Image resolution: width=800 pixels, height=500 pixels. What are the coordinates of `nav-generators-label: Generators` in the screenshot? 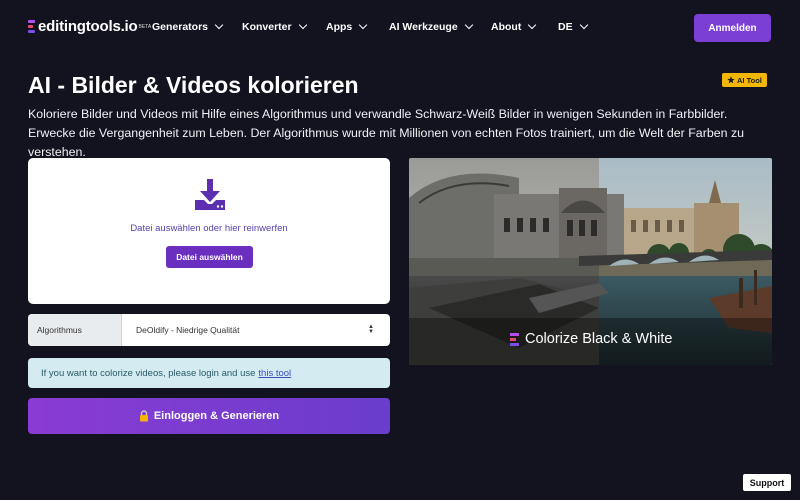 It's located at (180, 27).